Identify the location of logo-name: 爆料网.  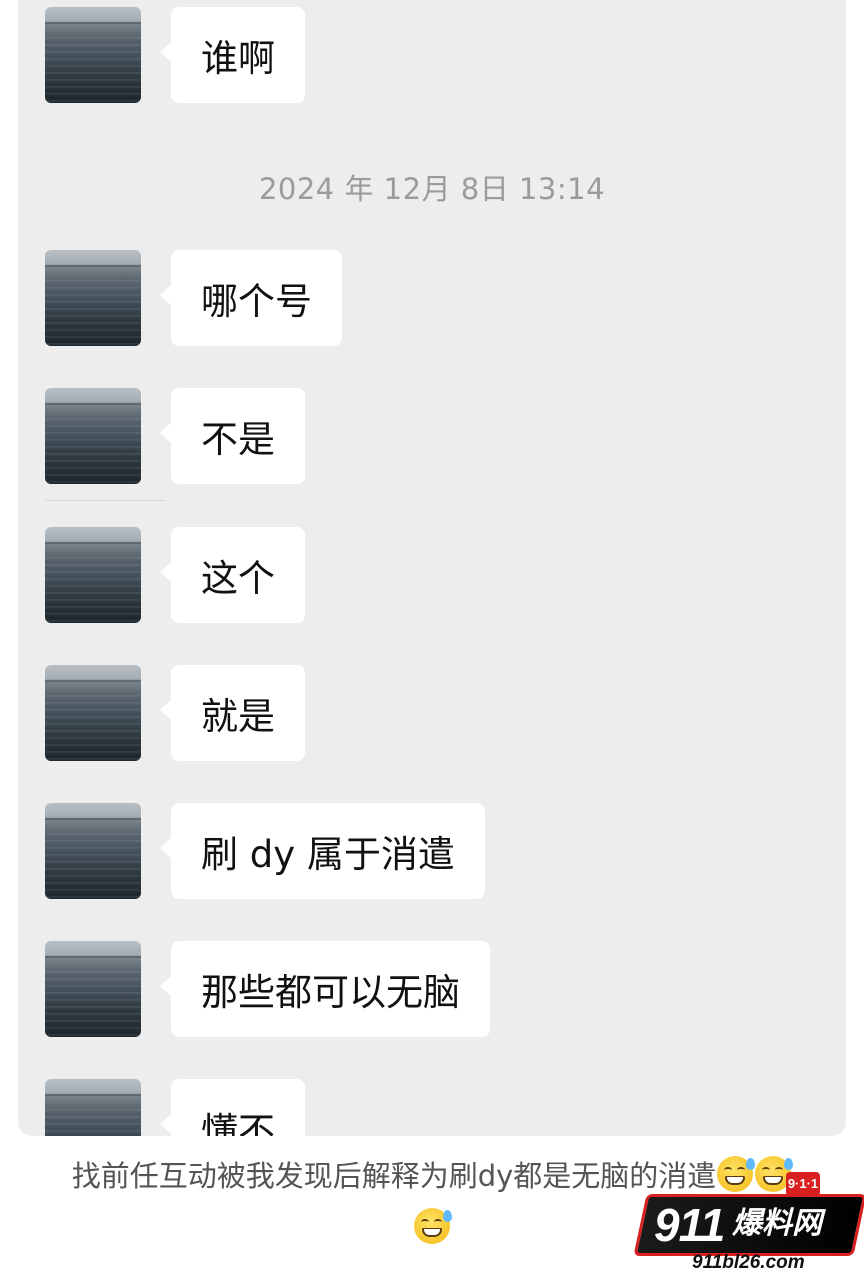
(777, 1223).